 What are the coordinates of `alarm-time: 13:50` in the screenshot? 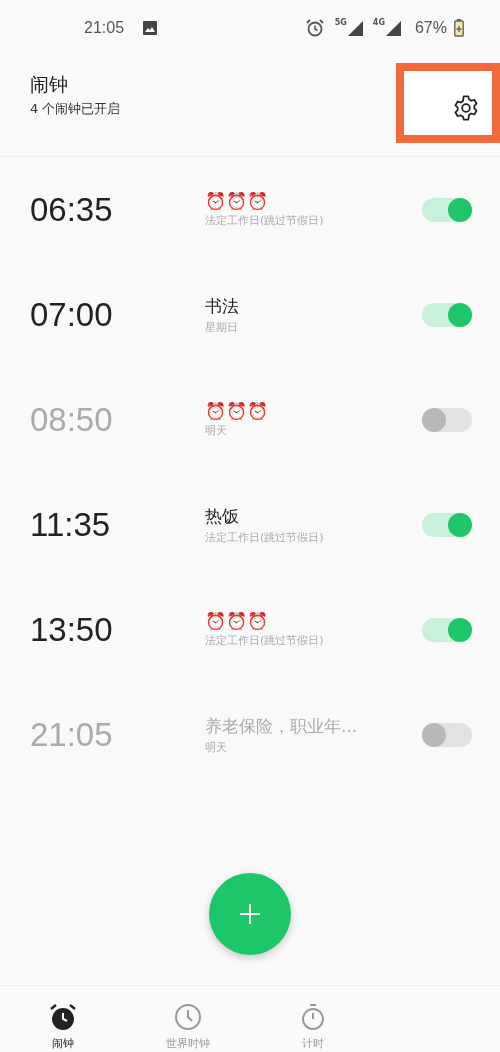 It's located at (72, 629).